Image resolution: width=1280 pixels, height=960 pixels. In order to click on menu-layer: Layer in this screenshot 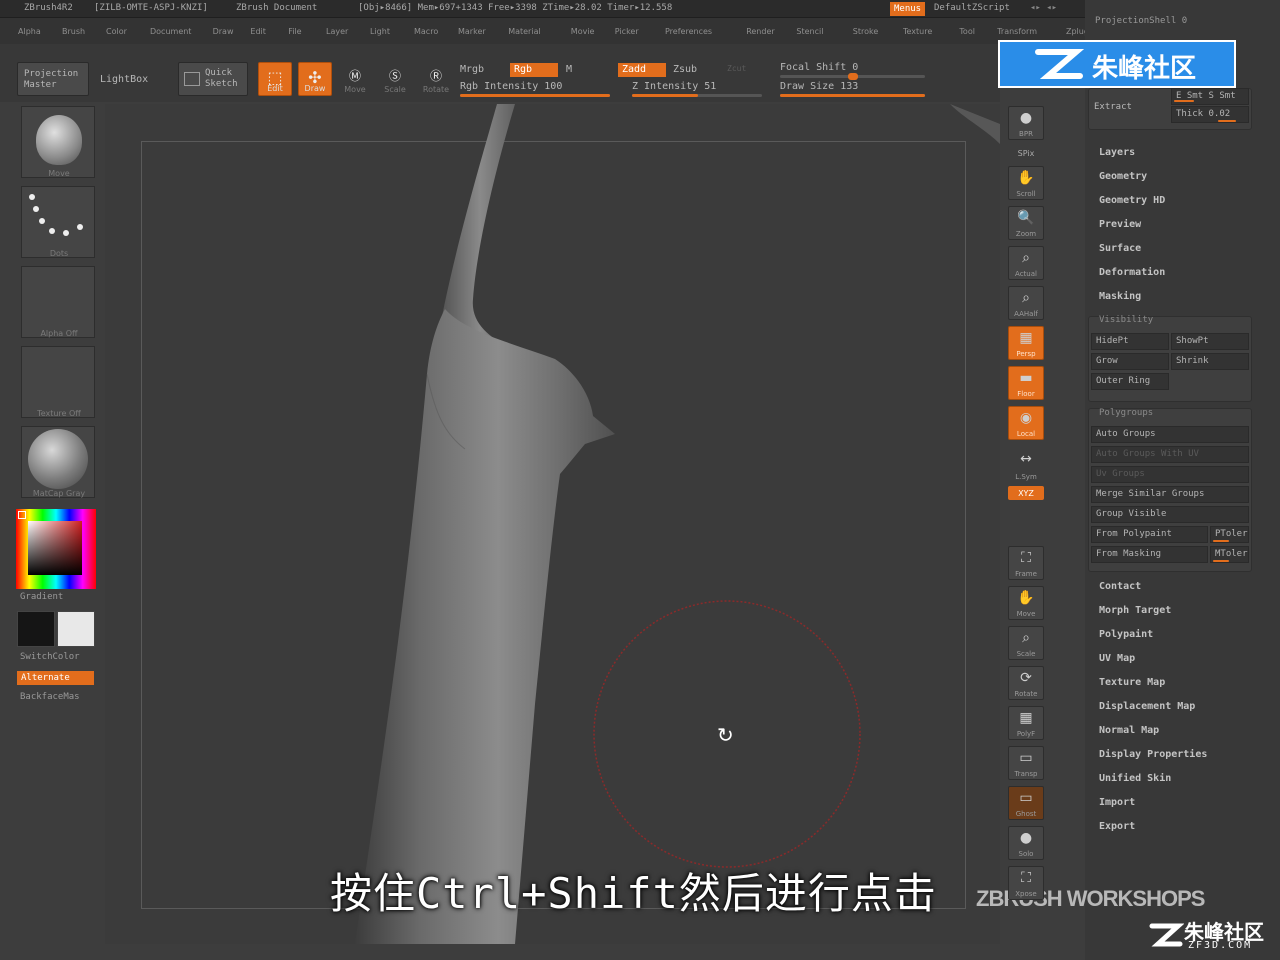, I will do `click(337, 31)`.